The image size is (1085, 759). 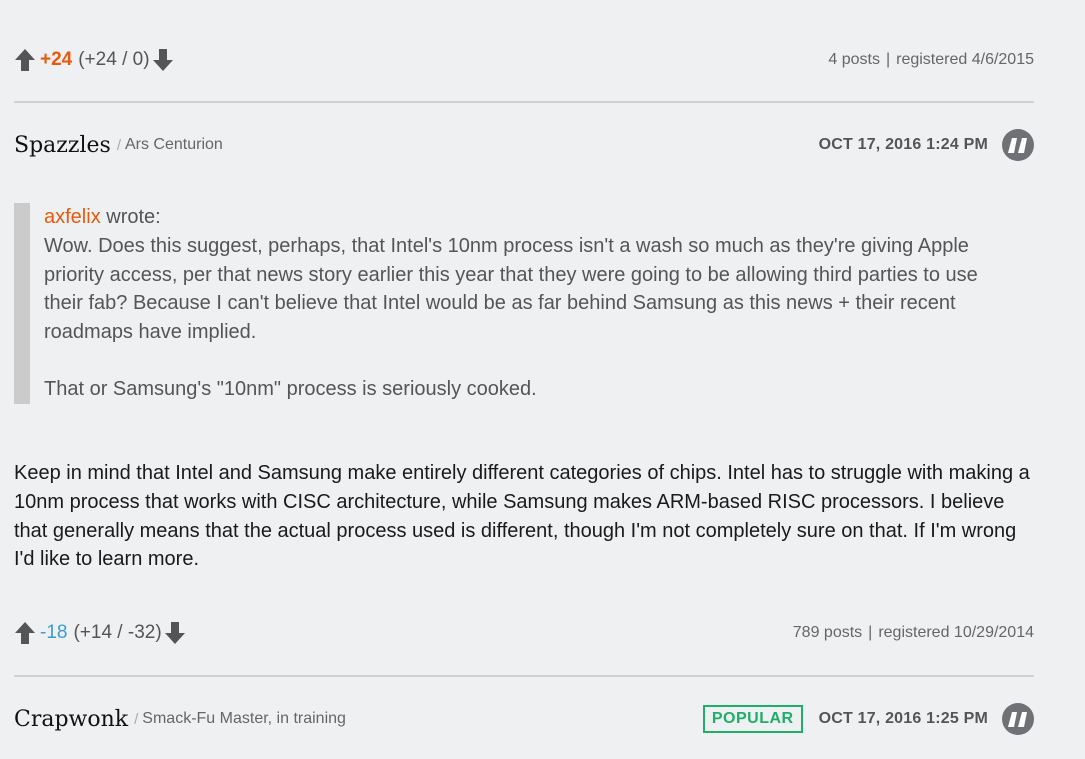 I want to click on post-timestamp: OCT 17, 2016 1:25 PM, so click(x=903, y=719).